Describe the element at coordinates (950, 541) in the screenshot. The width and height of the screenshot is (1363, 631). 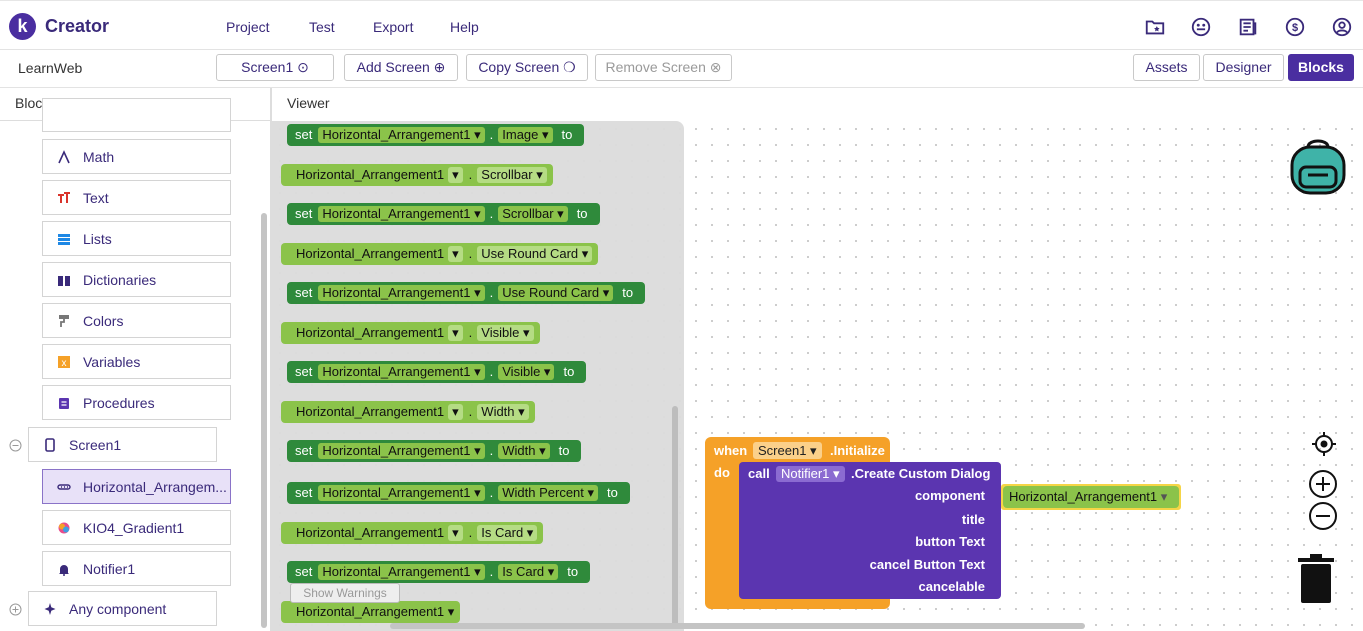
I see `param-button-text: button Text` at that location.